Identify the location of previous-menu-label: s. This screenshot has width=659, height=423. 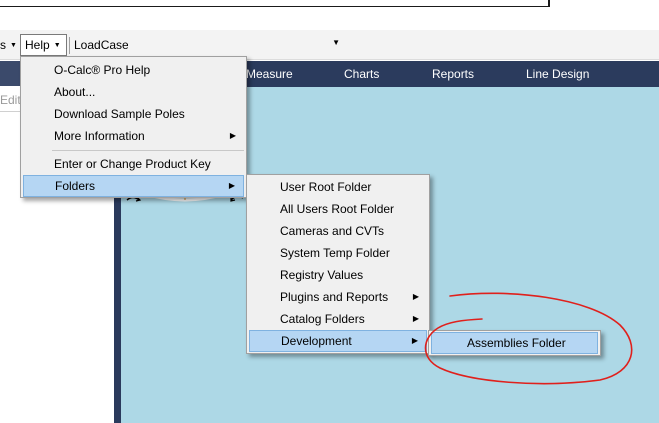
(3, 45).